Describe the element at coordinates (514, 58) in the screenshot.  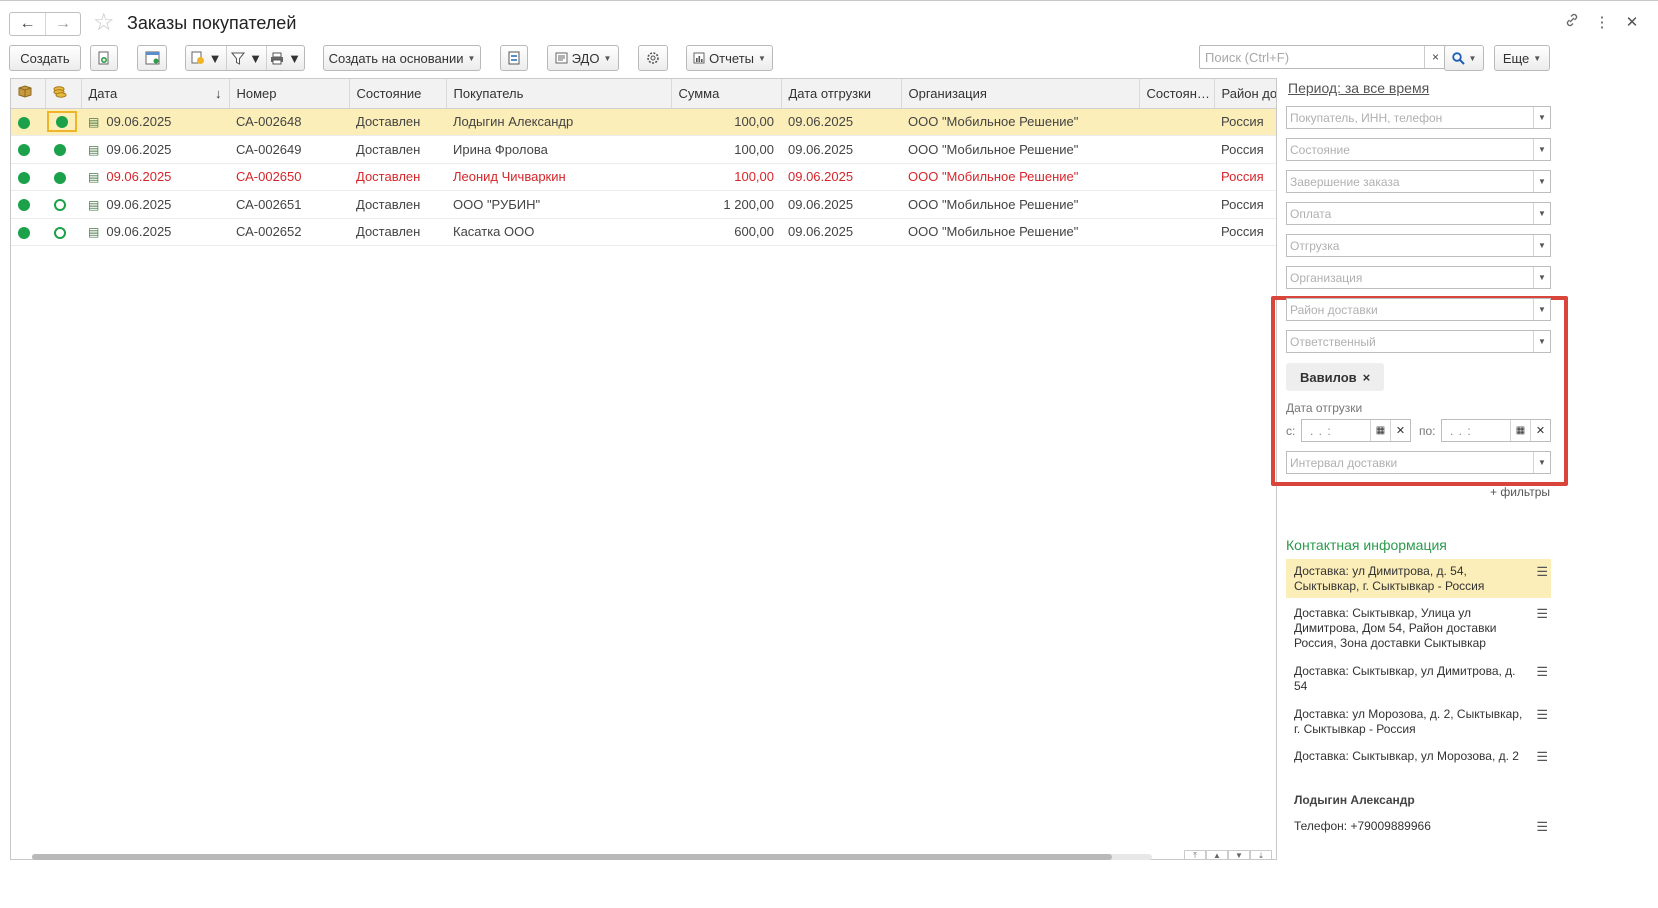
I see `structure-button` at that location.